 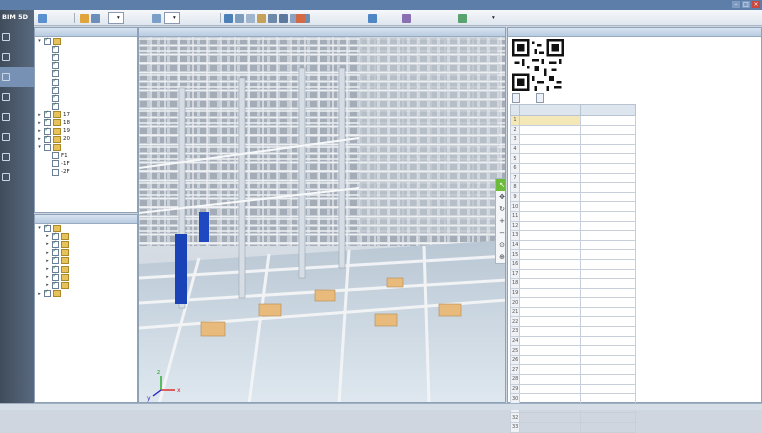 I want to click on property-row: 21, so click(x=573, y=312).